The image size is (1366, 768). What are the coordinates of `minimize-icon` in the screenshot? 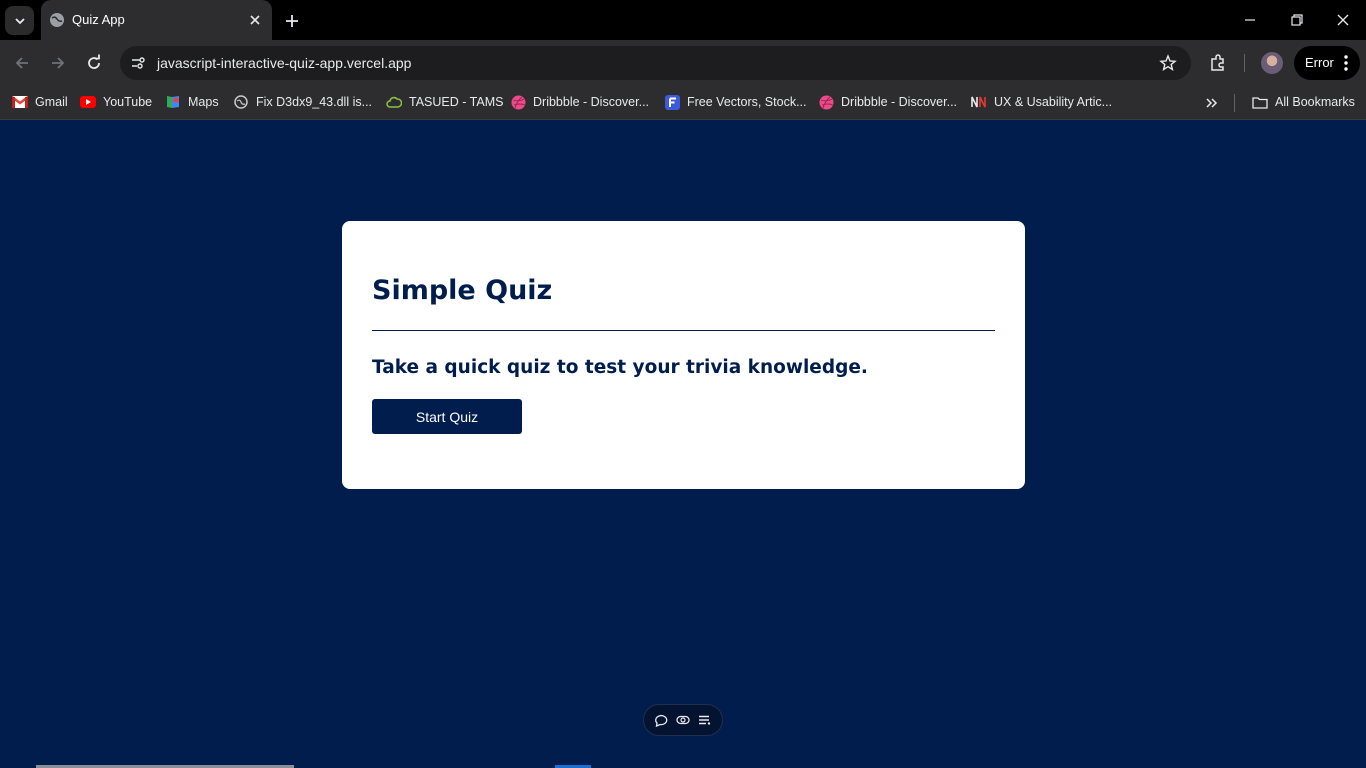 It's located at (1250, 20).